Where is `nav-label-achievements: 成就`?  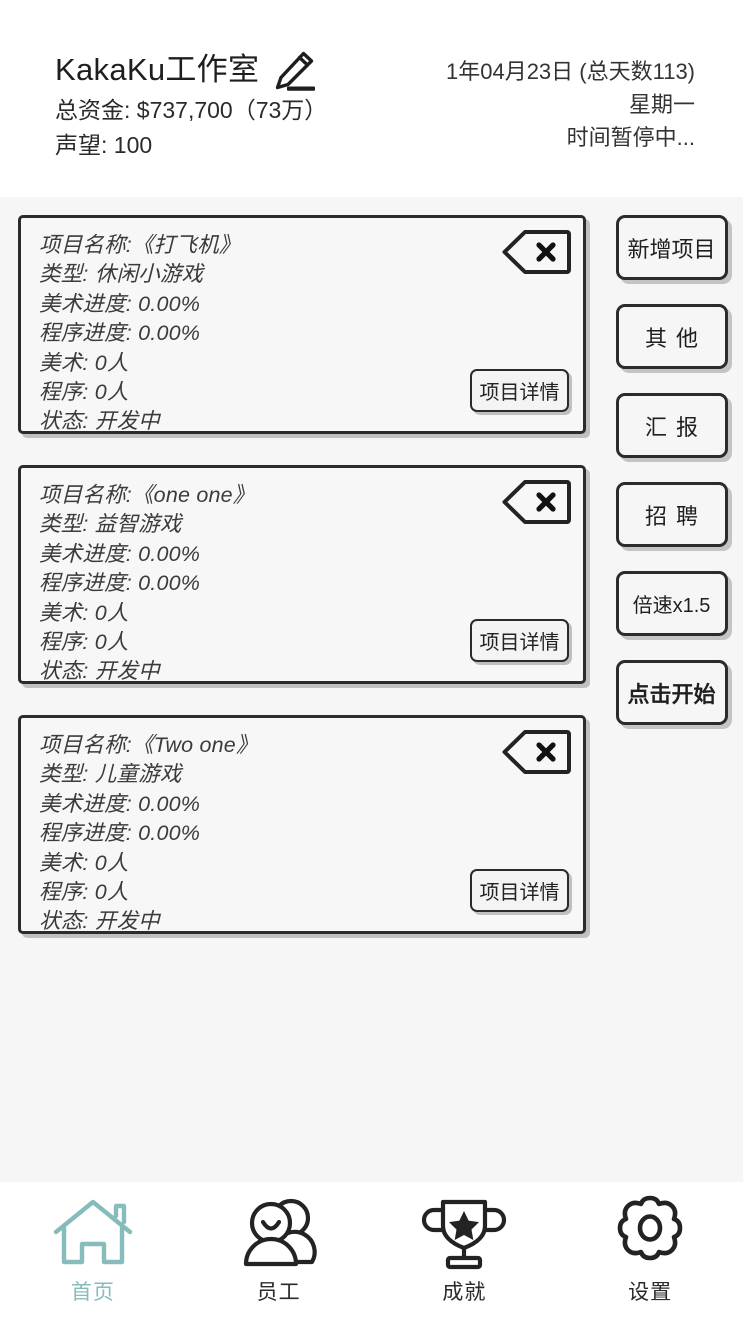
nav-label-achievements: 成就 is located at coordinates (464, 1292).